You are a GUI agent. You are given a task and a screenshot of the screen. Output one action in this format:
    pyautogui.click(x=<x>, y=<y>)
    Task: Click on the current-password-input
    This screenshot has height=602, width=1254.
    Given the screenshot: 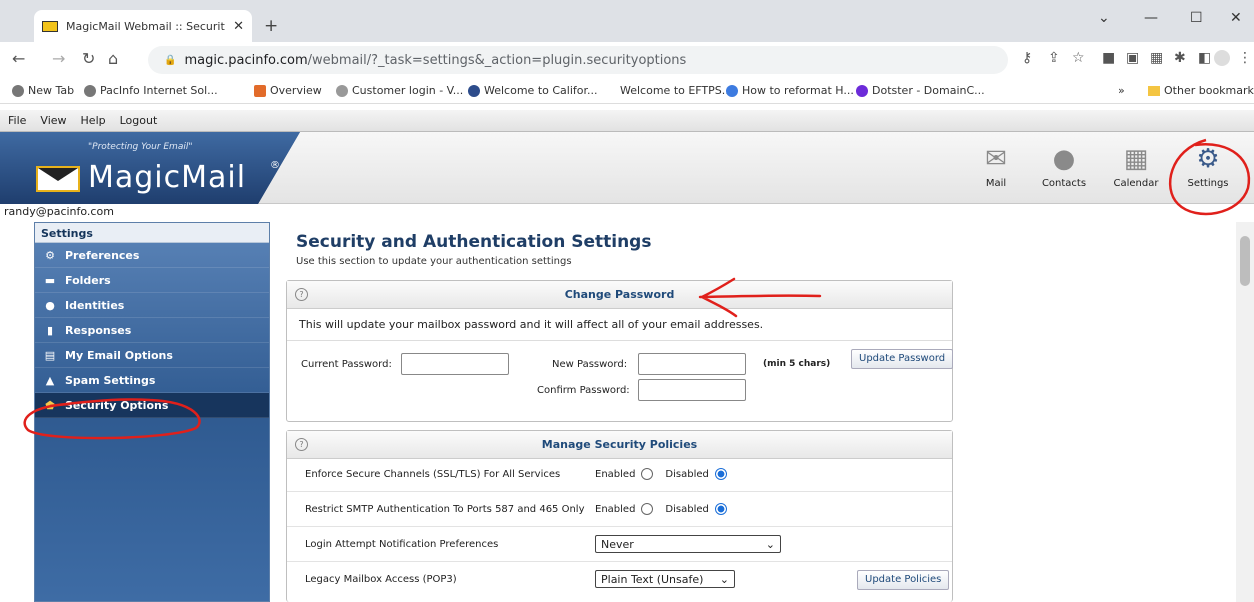 What is the action you would take?
    pyautogui.click(x=455, y=364)
    